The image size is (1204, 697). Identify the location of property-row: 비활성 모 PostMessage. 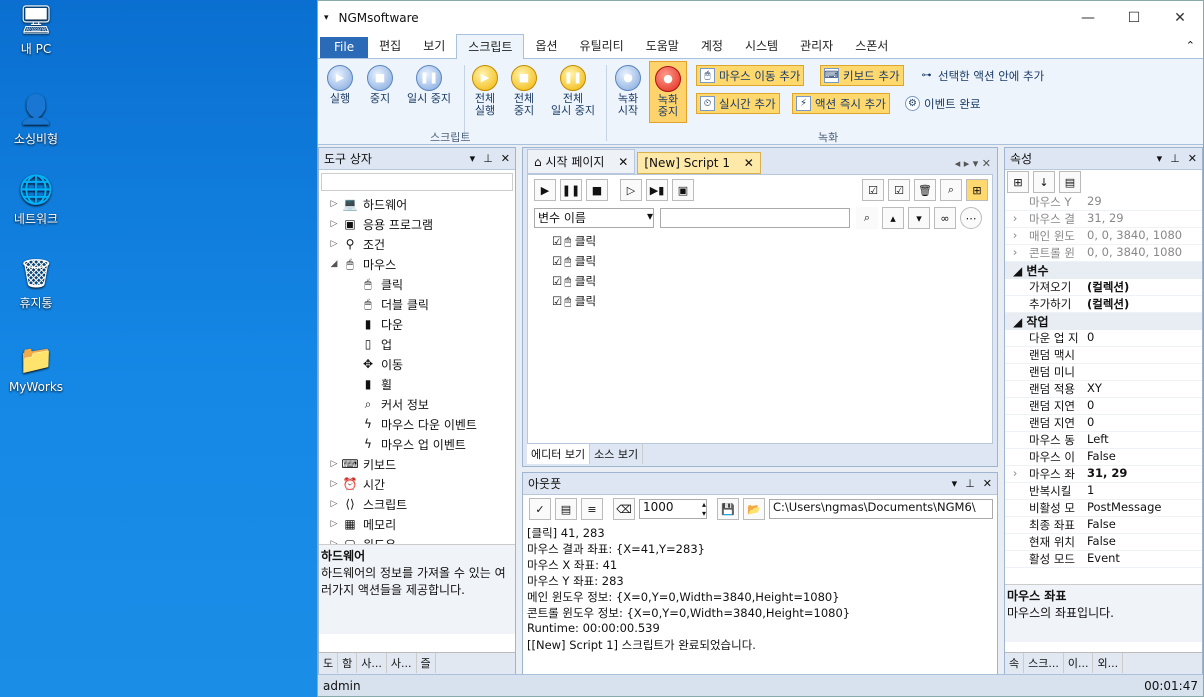
(1103, 508).